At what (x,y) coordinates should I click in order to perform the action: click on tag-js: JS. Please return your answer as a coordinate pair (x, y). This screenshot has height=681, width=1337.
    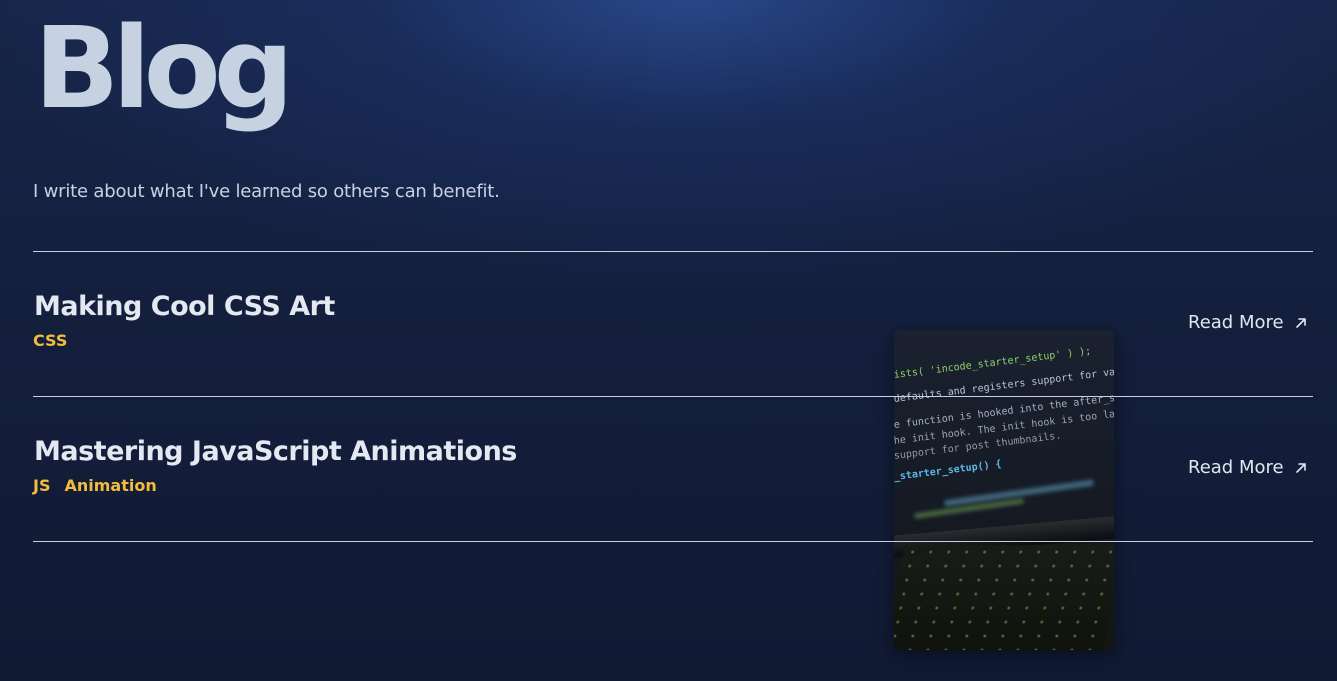
    Looking at the image, I should click on (41, 485).